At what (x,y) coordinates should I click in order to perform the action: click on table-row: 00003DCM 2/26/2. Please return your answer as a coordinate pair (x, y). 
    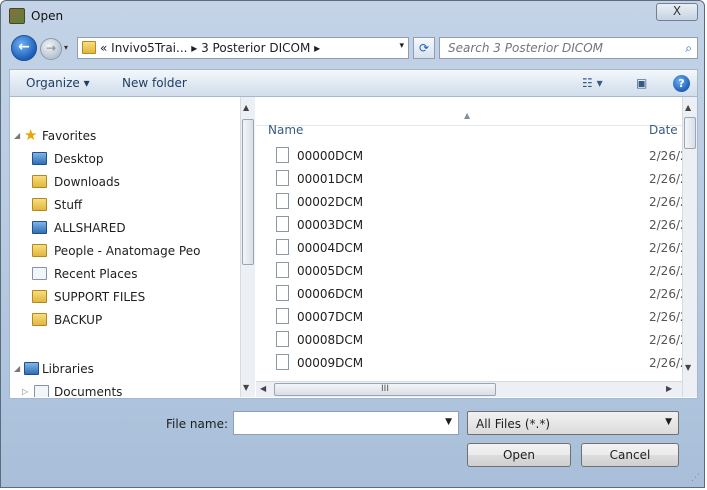
    Looking at the image, I should click on (469, 224).